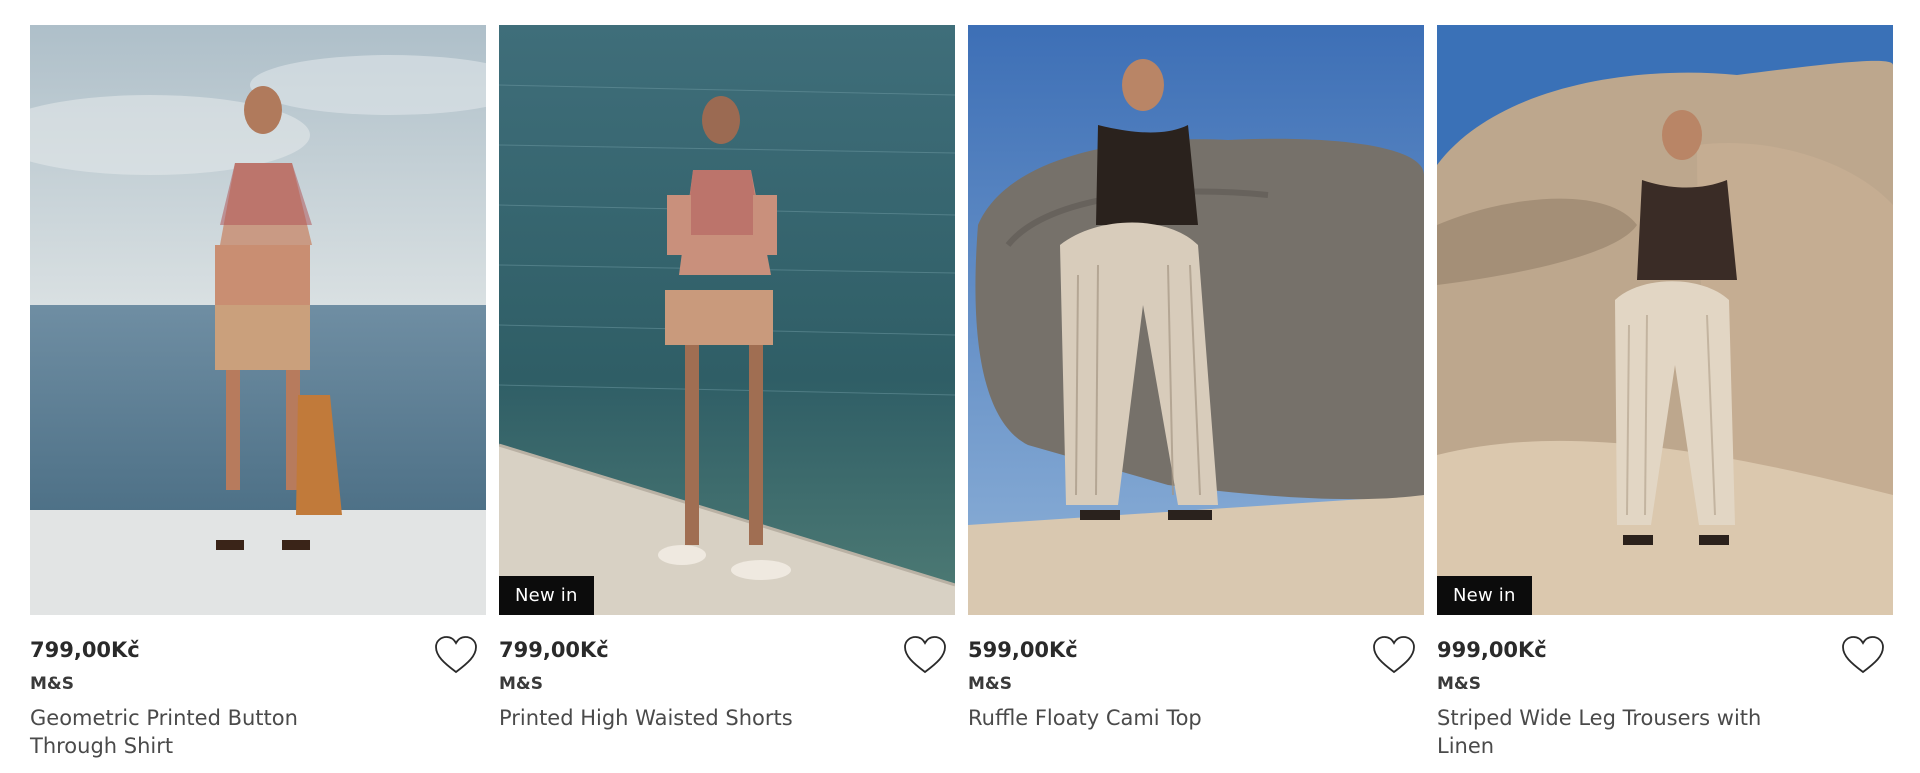 This screenshot has width=1920, height=773. Describe the element at coordinates (727, 673) in the screenshot. I see `product-info: 799,00Kč M&S Printed High Waisted Shorts` at that location.